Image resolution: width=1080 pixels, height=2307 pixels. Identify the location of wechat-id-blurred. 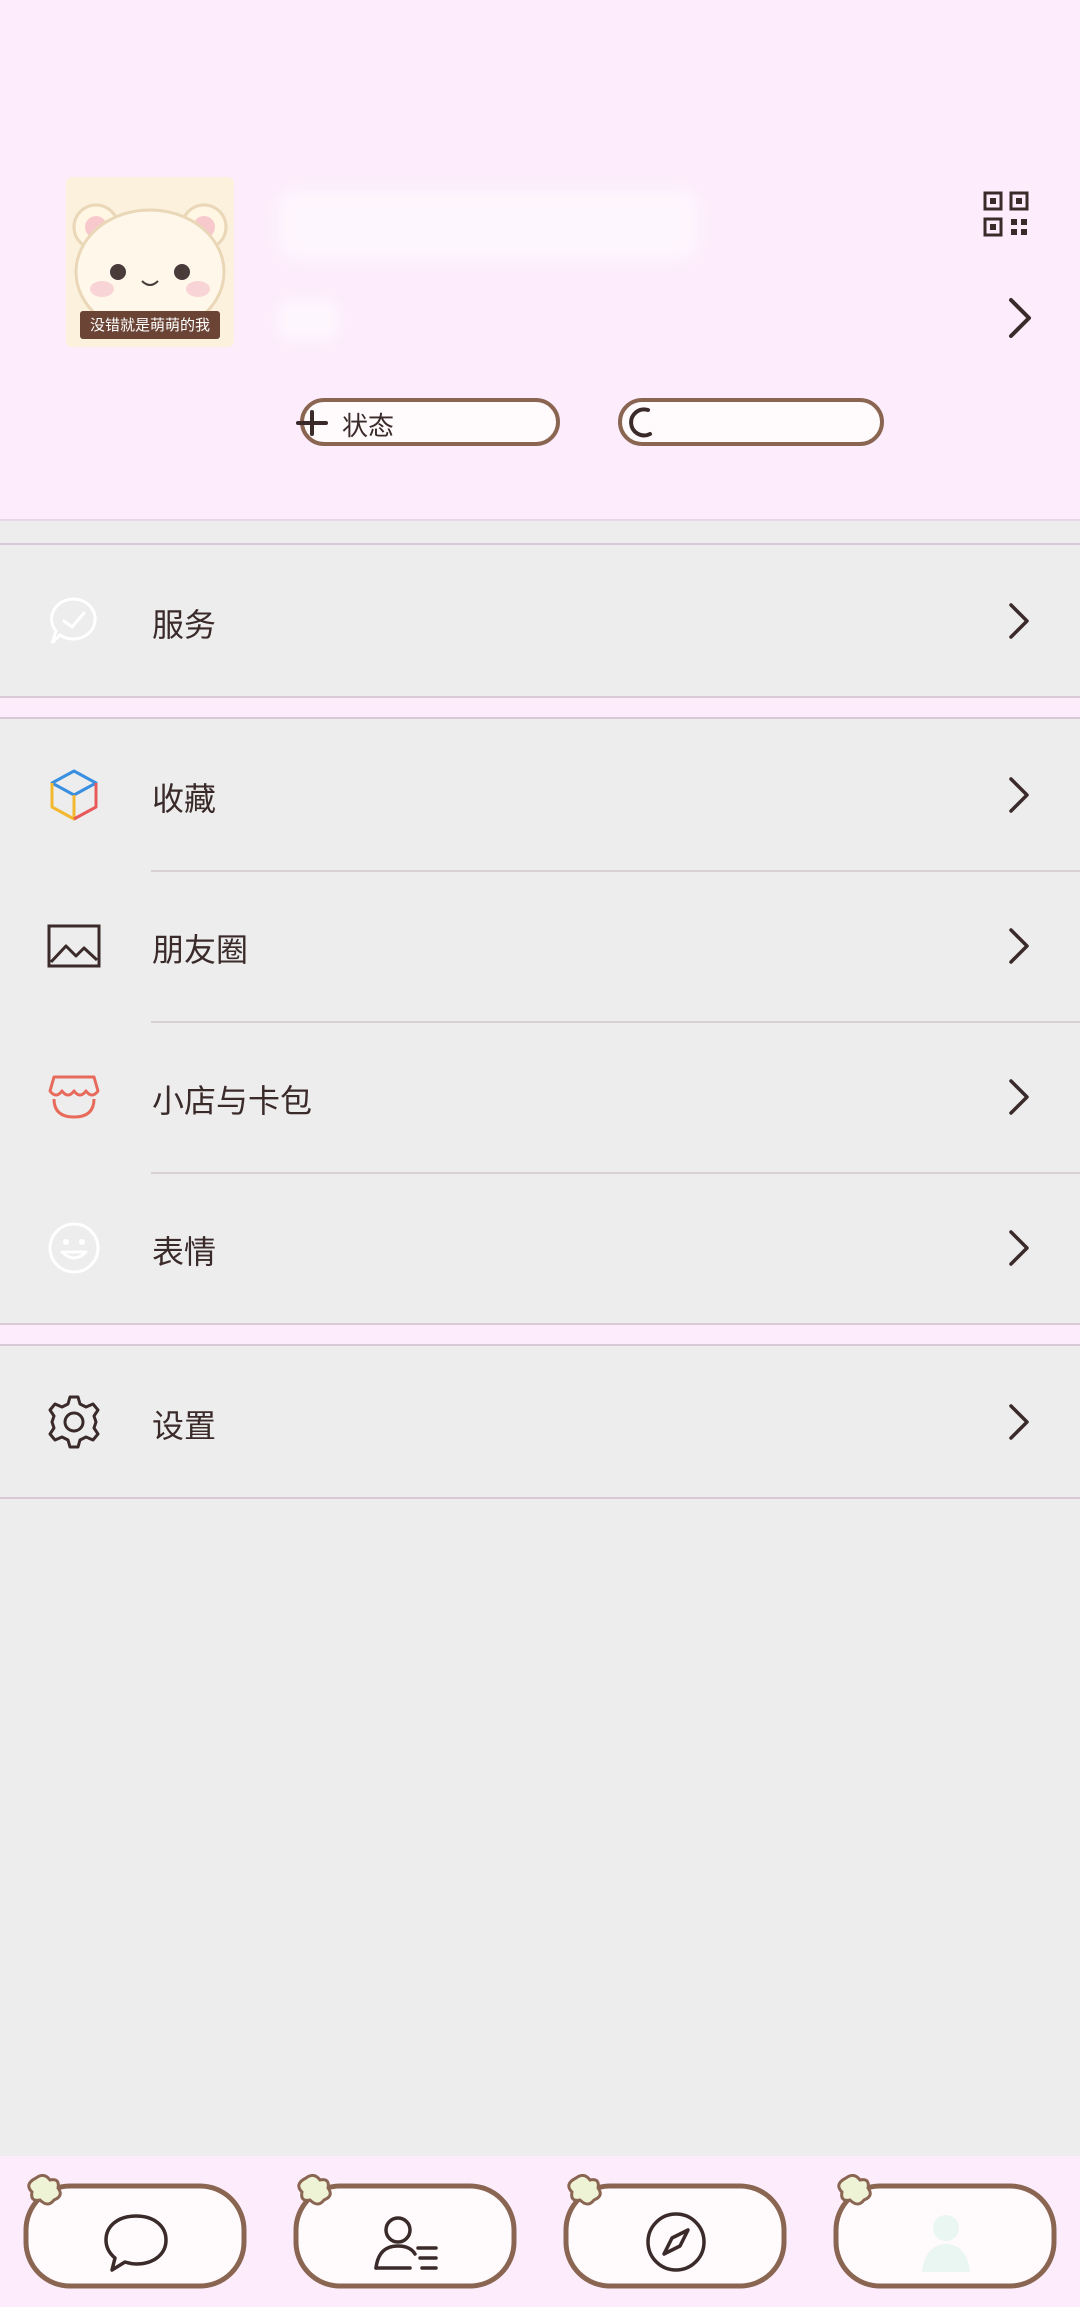
(308, 320).